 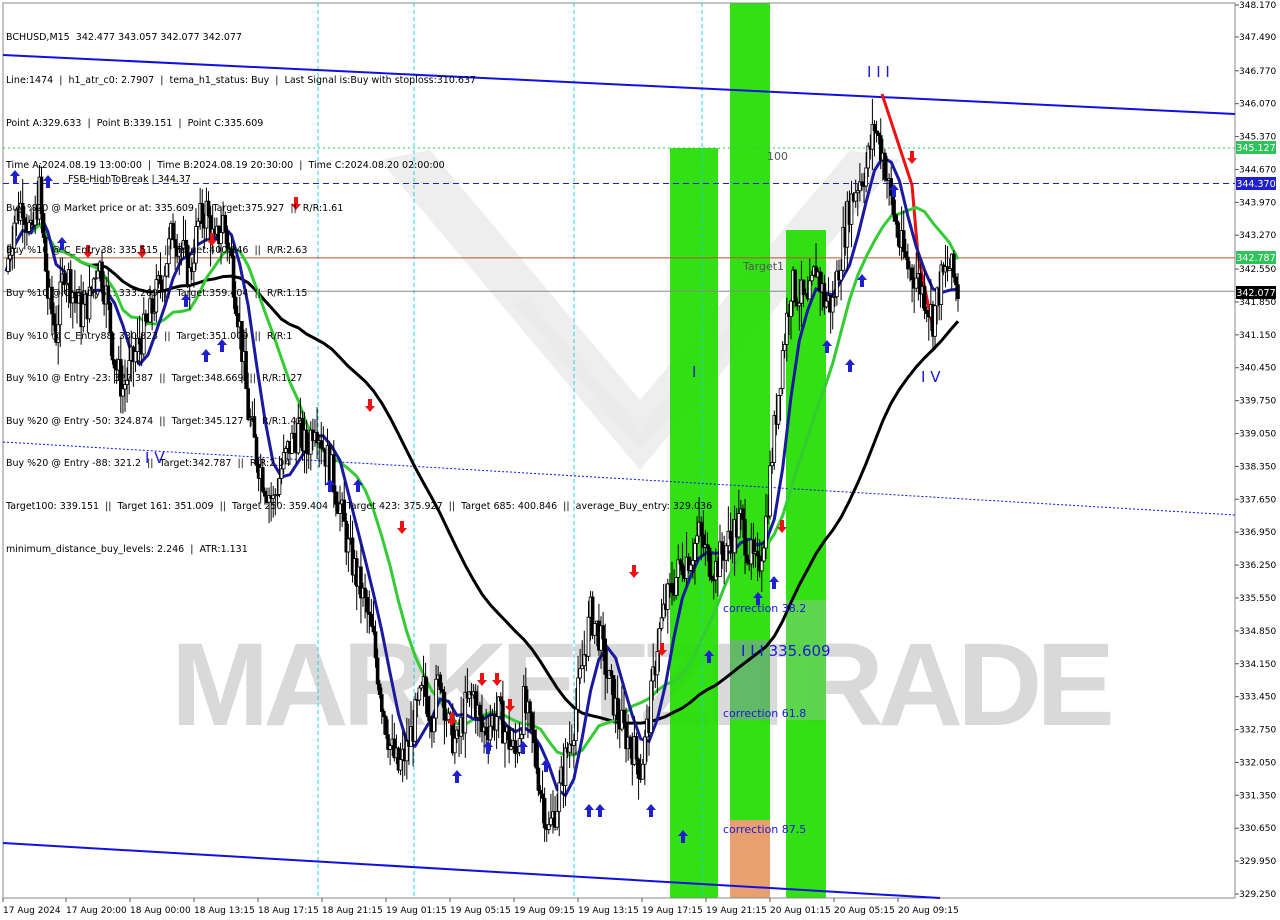 I want to click on svg-text: 342.077, so click(x=1255, y=293).